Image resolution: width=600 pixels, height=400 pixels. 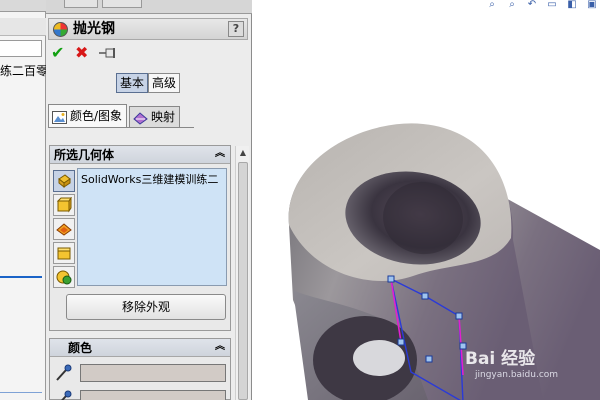 What do you see at coordinates (23, 200) in the screenshot?
I see `feature-tree-panel: » 练二百零` at bounding box center [23, 200].